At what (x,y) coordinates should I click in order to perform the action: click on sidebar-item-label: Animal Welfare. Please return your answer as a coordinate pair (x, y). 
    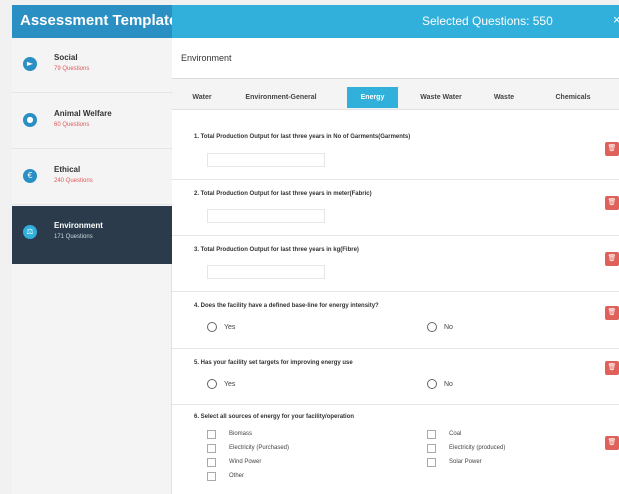
    Looking at the image, I should click on (83, 113).